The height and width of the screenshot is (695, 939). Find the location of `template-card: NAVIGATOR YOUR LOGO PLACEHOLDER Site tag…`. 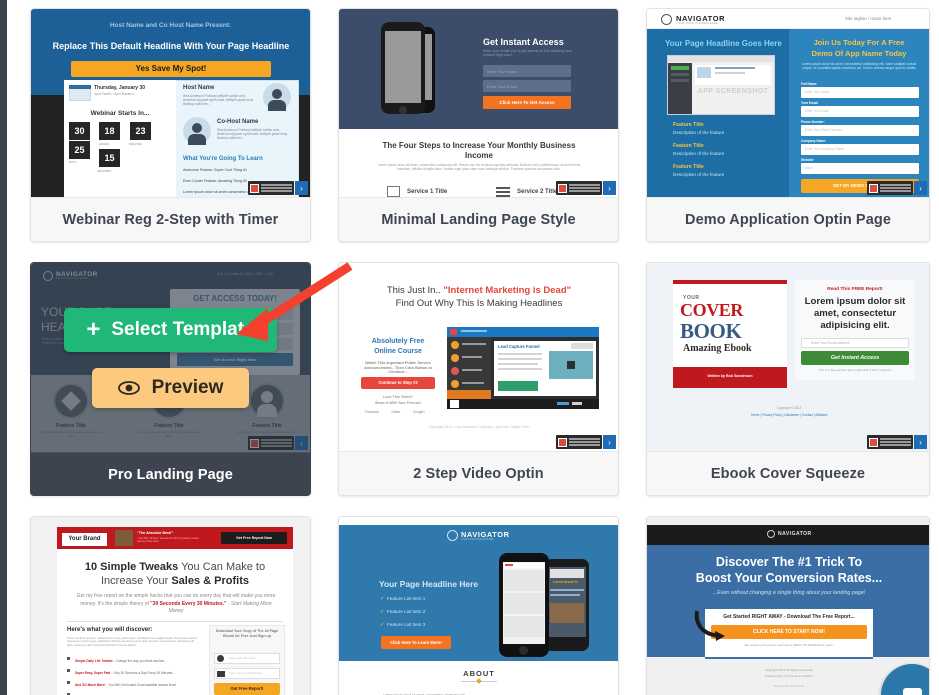

template-card: NAVIGATOR YOUR LOGO PLACEHOLDER Site tag… is located at coordinates (788, 125).